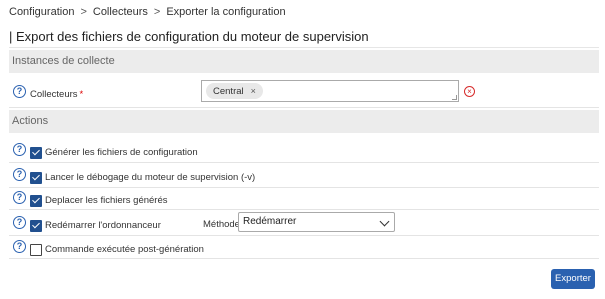 This screenshot has width=605, height=299. Describe the element at coordinates (228, 91) in the screenshot. I see `collector-chip-label: Central` at that location.